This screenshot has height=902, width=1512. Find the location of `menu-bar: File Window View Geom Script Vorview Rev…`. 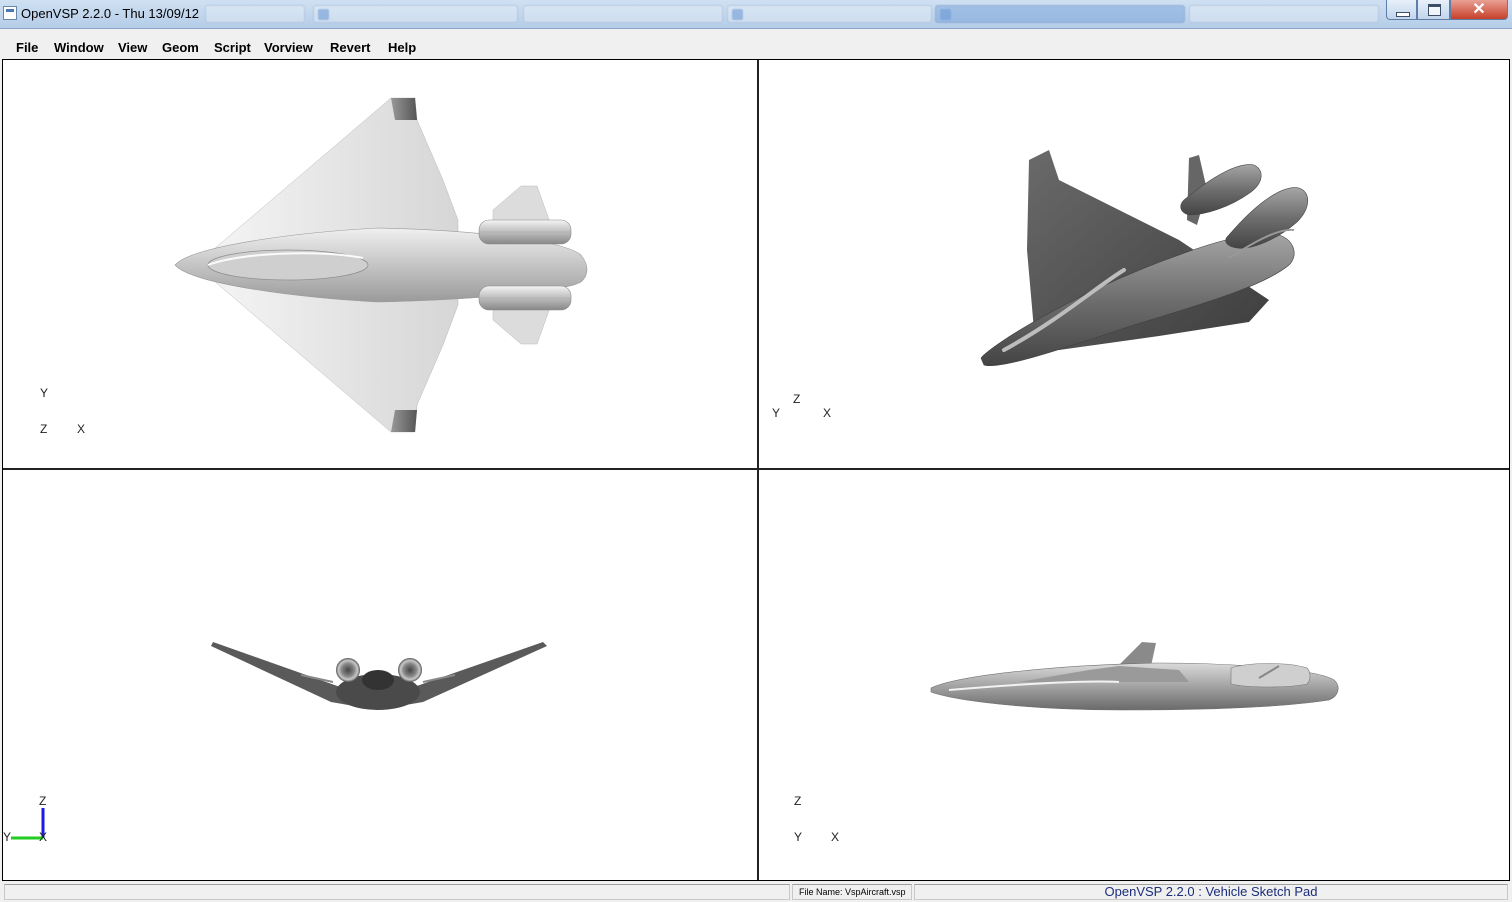

menu-bar: File Window View Geom Script Vorview Rev… is located at coordinates (756, 43).